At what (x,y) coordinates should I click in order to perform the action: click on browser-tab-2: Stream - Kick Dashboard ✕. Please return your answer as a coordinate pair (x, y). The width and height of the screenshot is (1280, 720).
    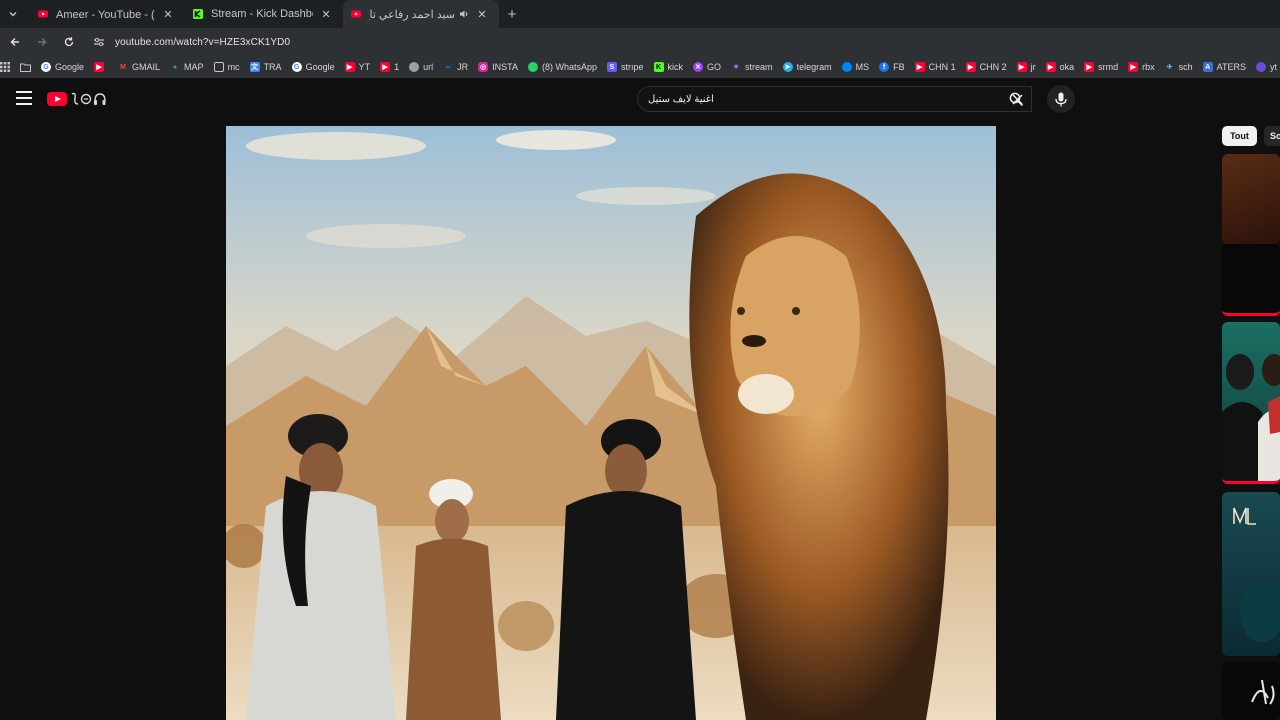
    Looking at the image, I should click on (264, 14).